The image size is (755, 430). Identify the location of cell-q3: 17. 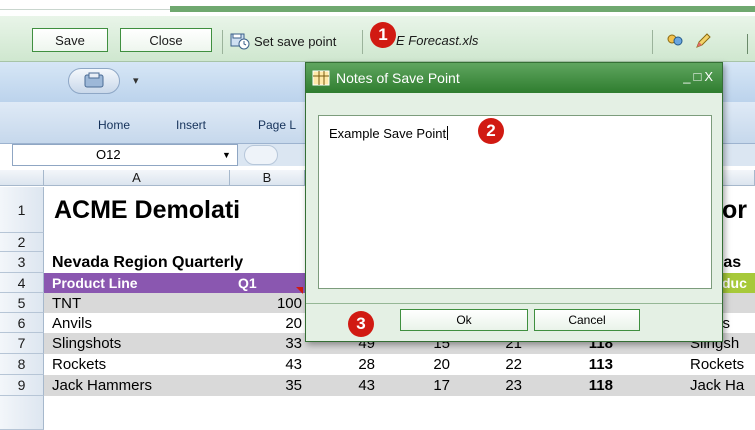
(415, 385).